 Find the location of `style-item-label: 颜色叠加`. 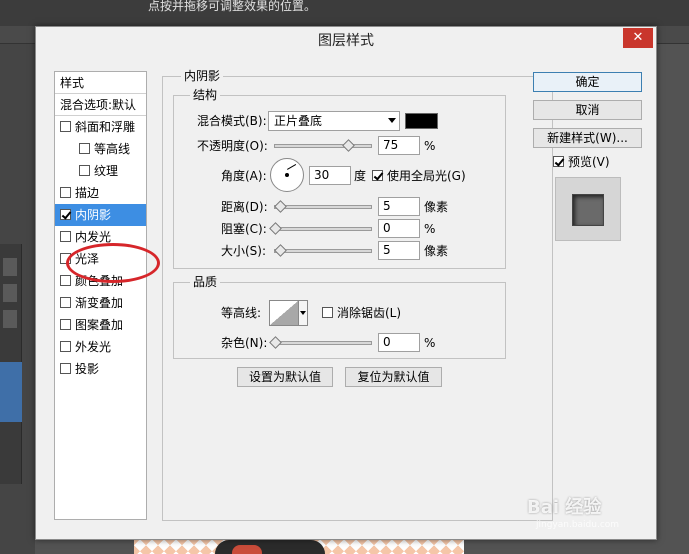

style-item-label: 颜色叠加 is located at coordinates (99, 281).